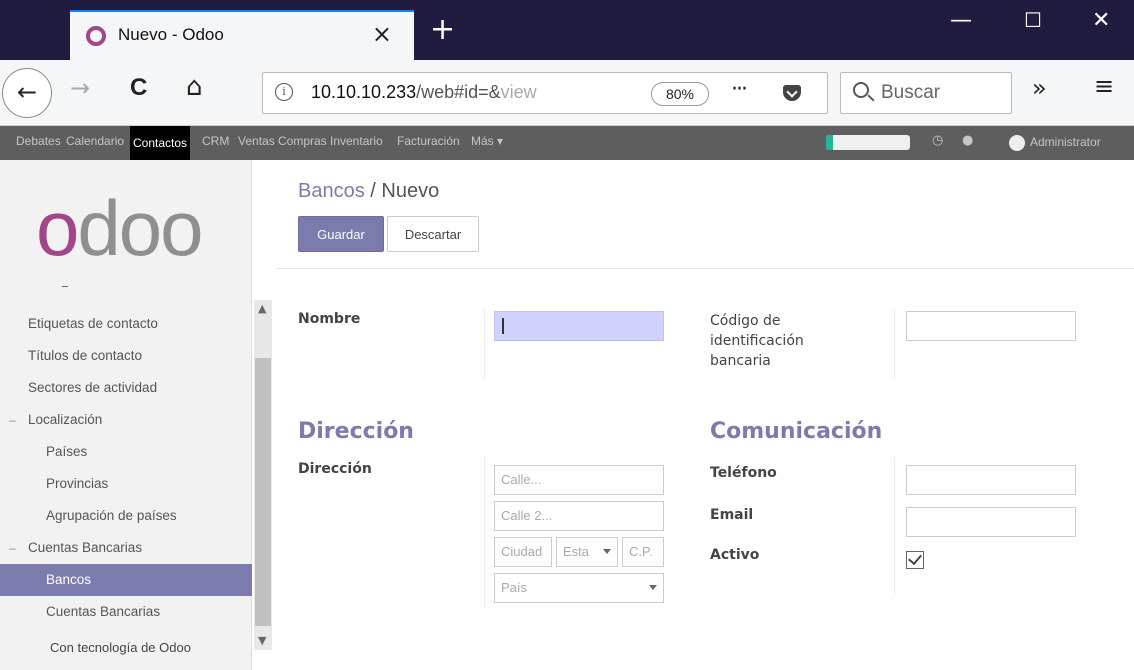 This screenshot has width=1134, height=670. Describe the element at coordinates (284, 92) in the screenshot. I see `site-info-icon: i` at that location.